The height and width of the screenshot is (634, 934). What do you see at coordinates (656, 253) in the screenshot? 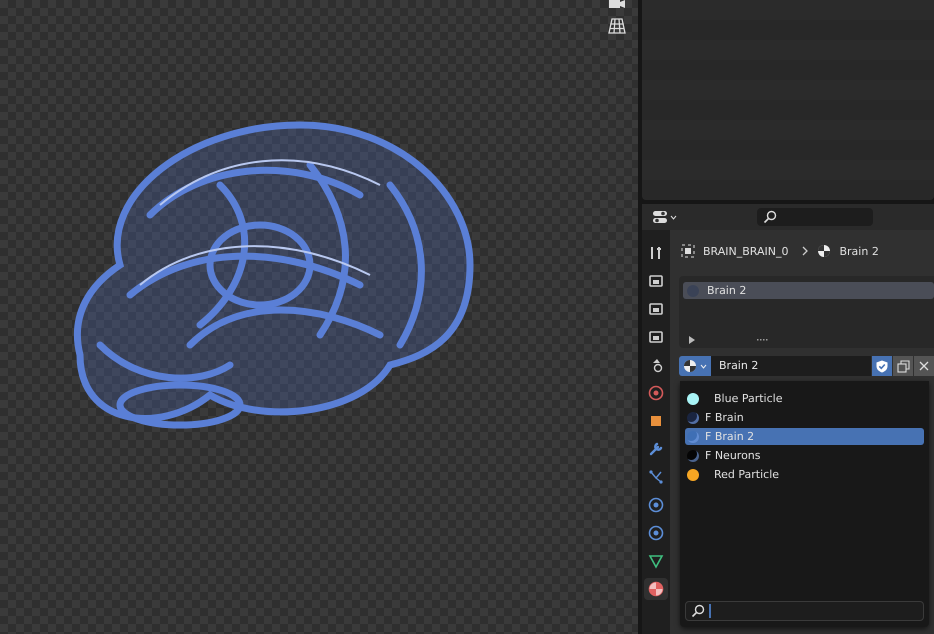
I see `tool-icon` at bounding box center [656, 253].